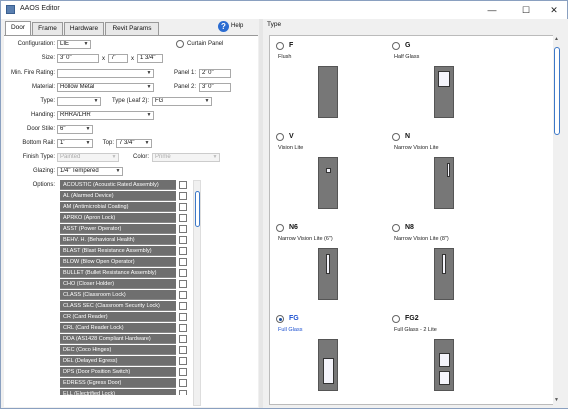 The image size is (568, 409). I want to click on option-row: ELL (Electrified Lock), so click(127, 392).